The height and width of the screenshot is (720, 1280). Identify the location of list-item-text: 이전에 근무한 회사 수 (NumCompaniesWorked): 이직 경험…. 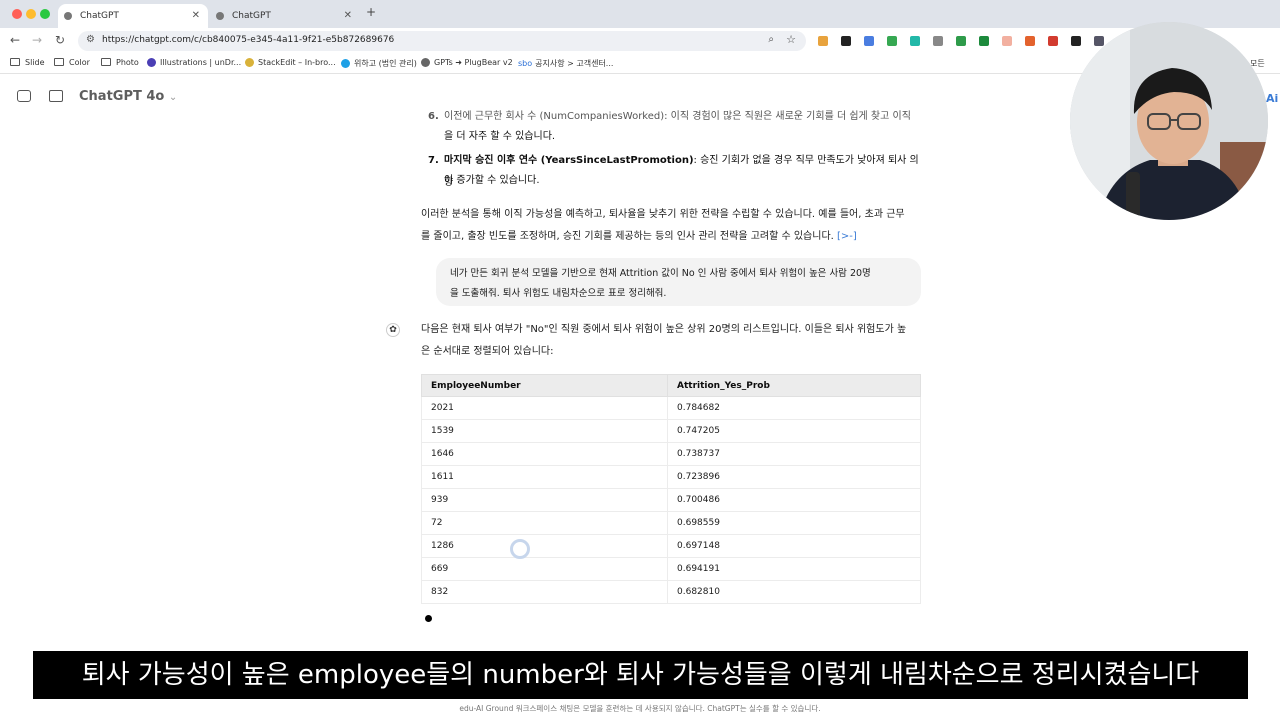
(677, 116).